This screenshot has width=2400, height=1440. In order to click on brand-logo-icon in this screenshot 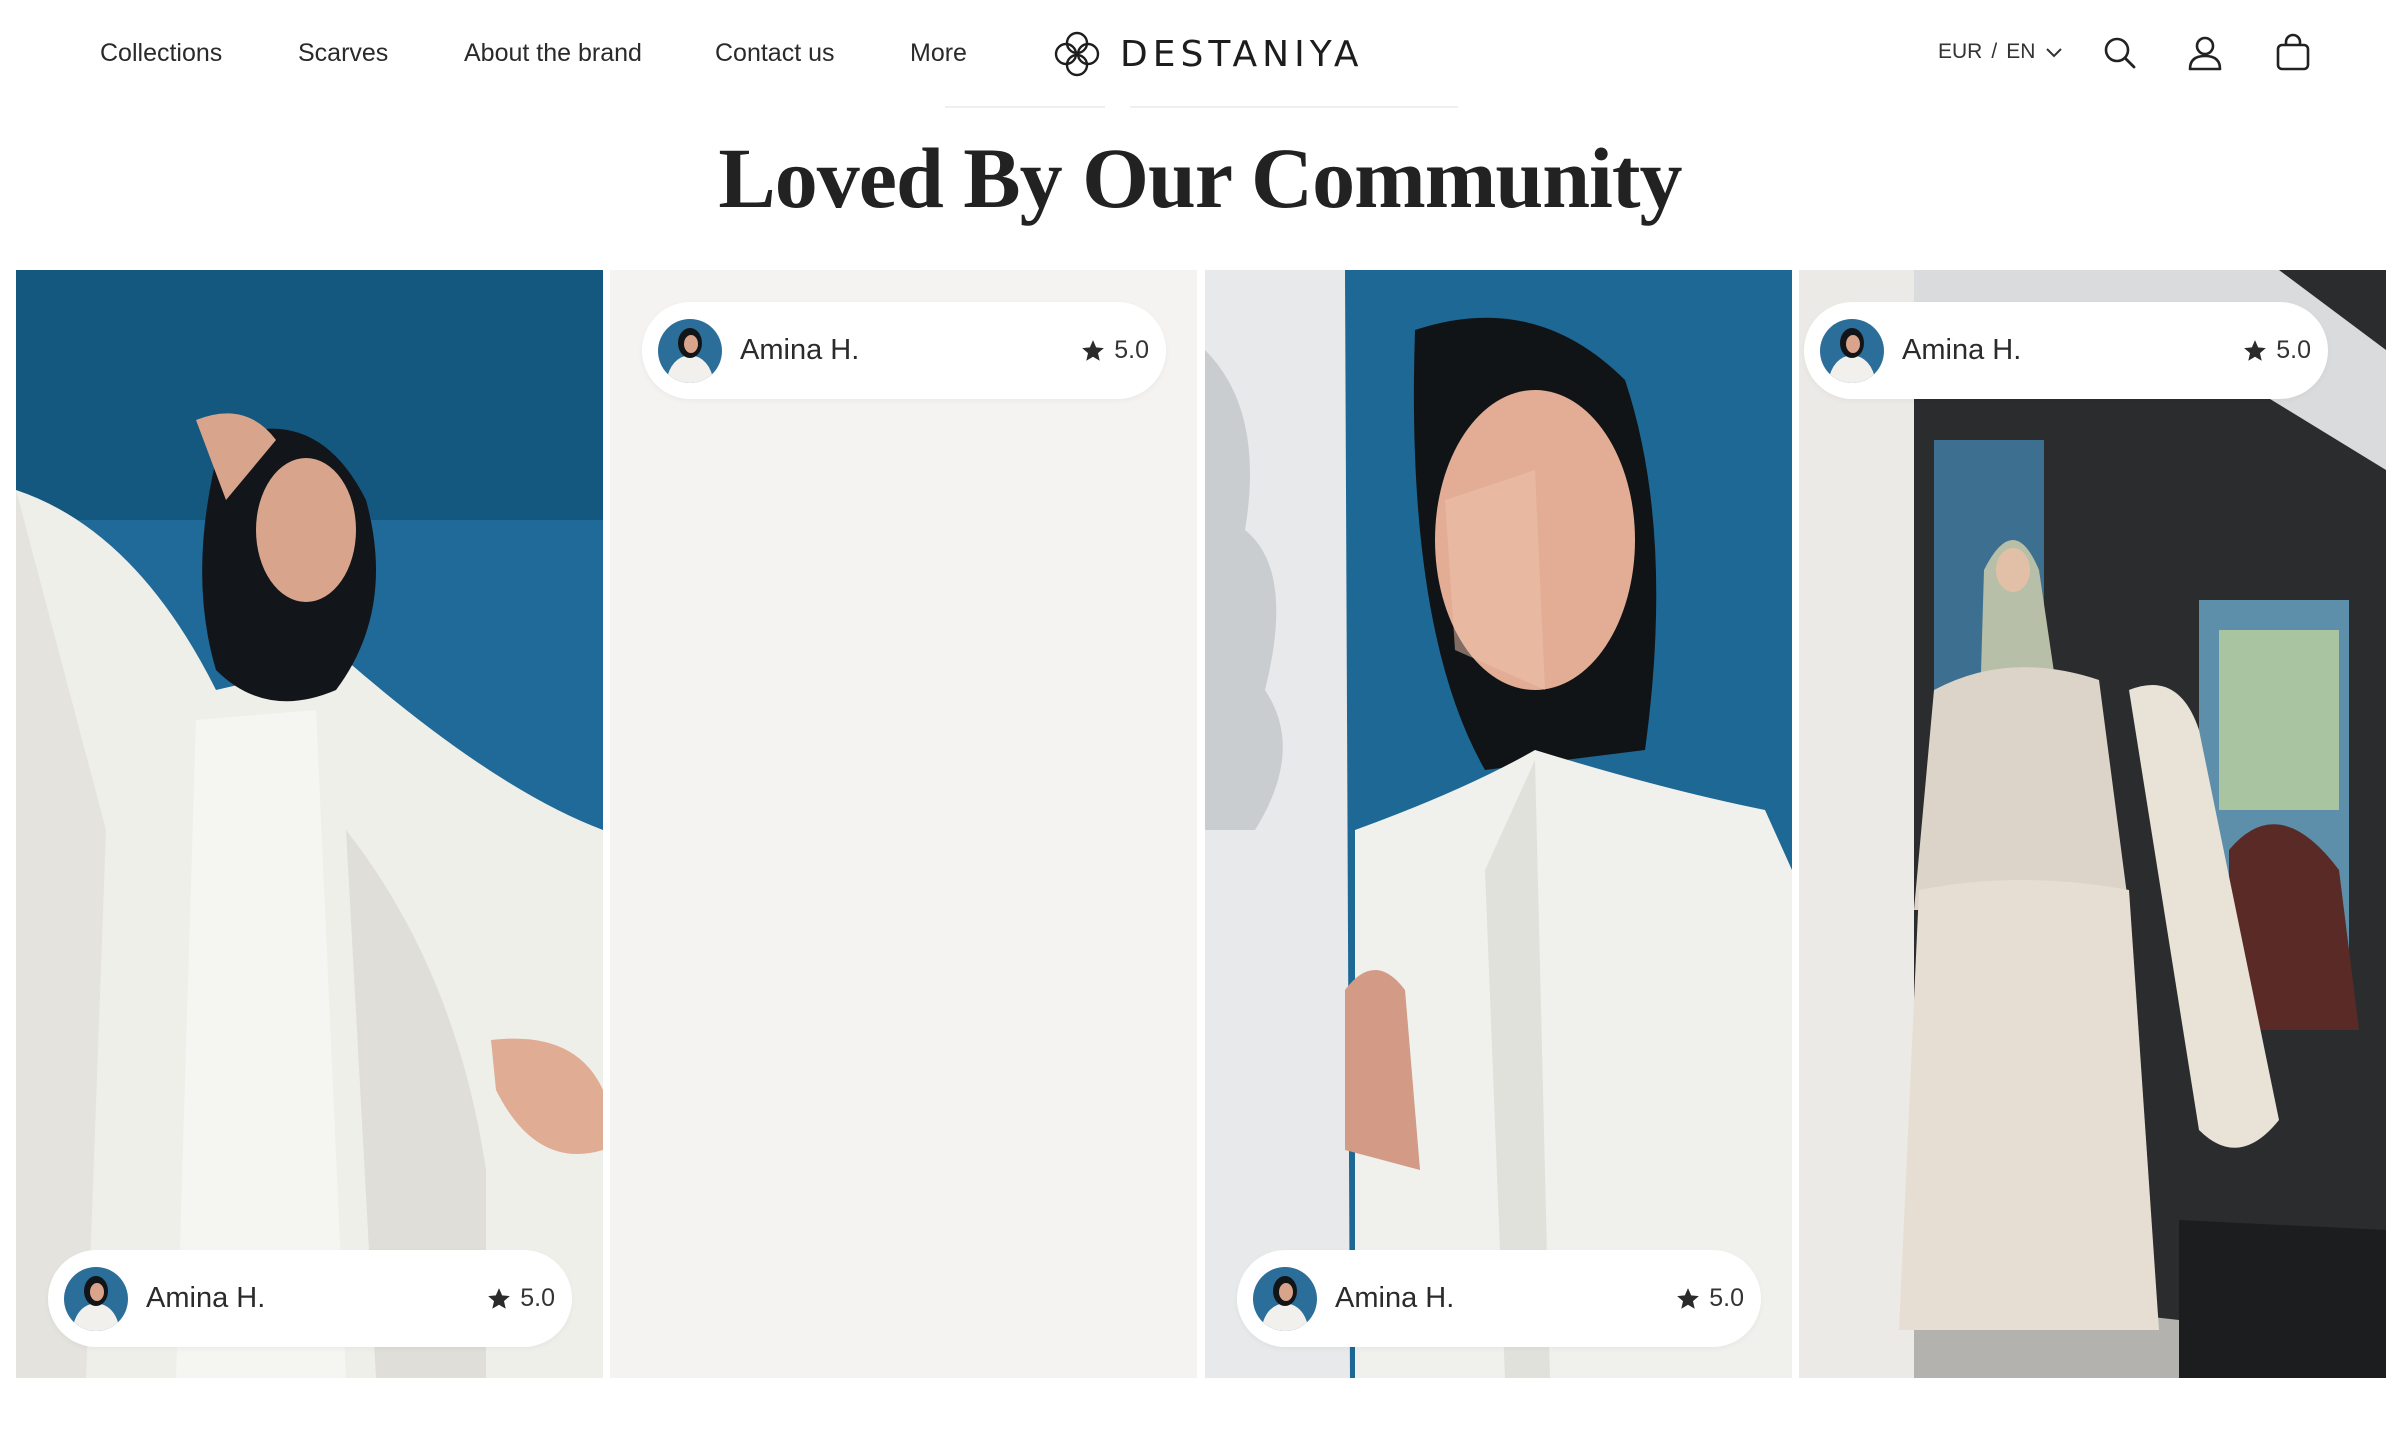, I will do `click(1077, 54)`.